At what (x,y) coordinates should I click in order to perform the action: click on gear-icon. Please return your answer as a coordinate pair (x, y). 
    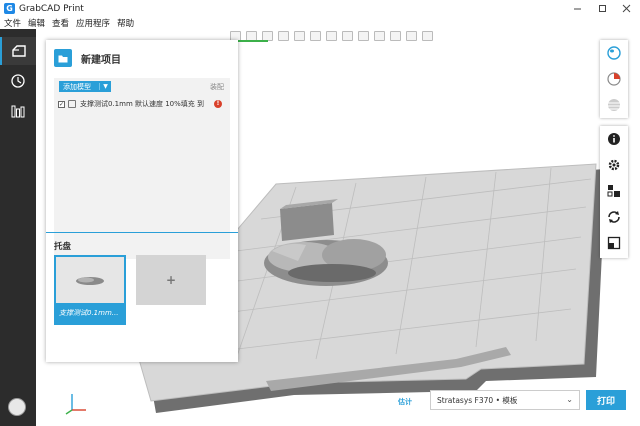
    Looking at the image, I should click on (614, 165).